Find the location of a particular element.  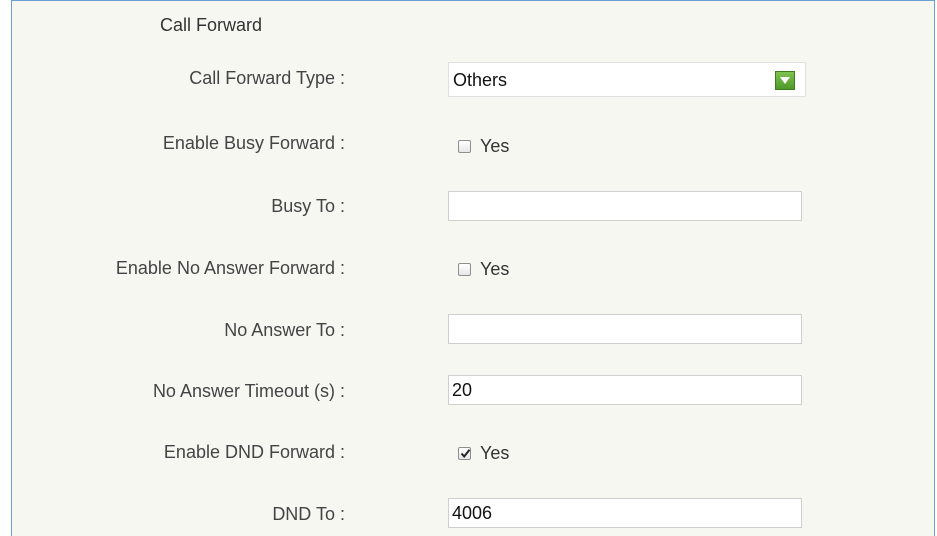

enable-dnd-forward-label: Enable DND Forward : is located at coordinates (254, 452).